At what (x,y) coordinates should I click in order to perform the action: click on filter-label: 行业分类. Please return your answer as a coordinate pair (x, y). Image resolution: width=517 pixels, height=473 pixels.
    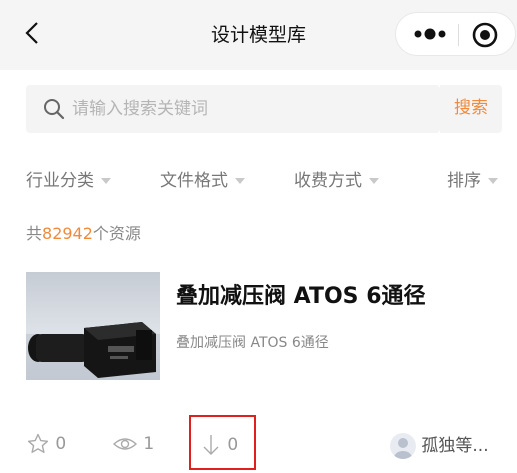
    Looking at the image, I should click on (60, 181).